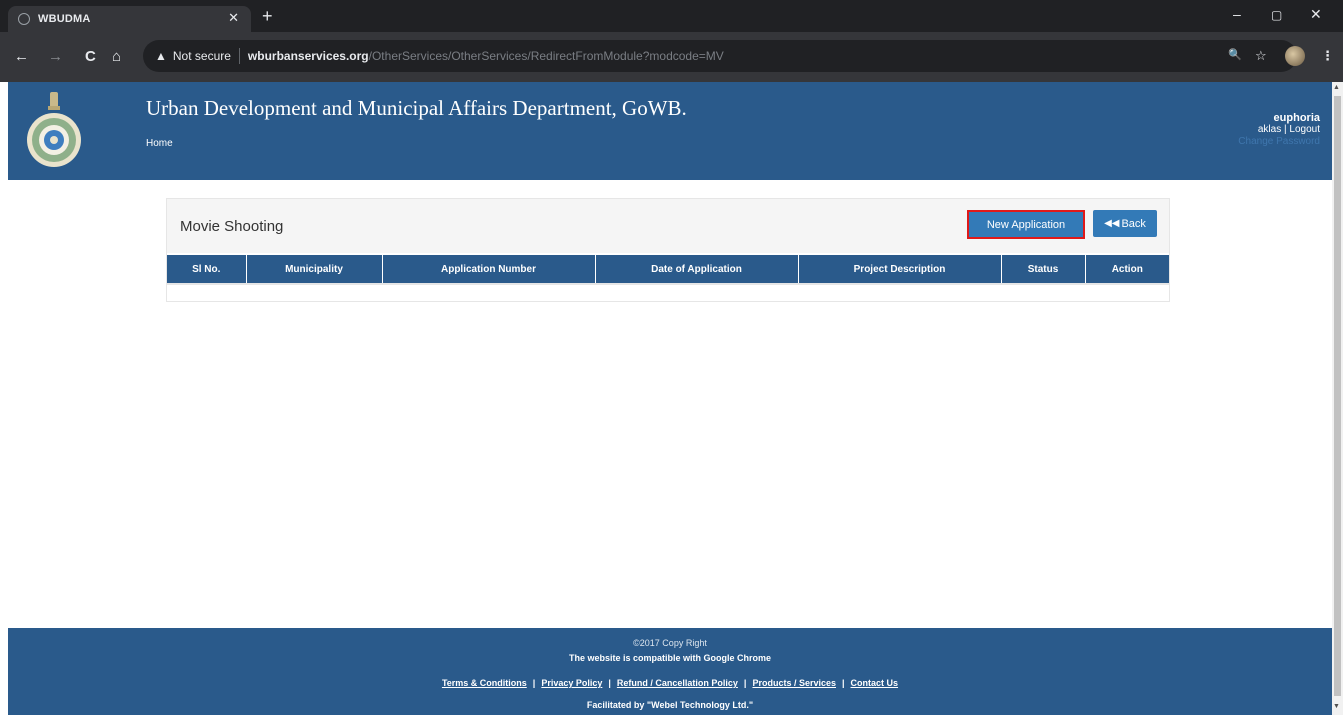  What do you see at coordinates (1237, 14) in the screenshot?
I see `minimize-icon: –` at bounding box center [1237, 14].